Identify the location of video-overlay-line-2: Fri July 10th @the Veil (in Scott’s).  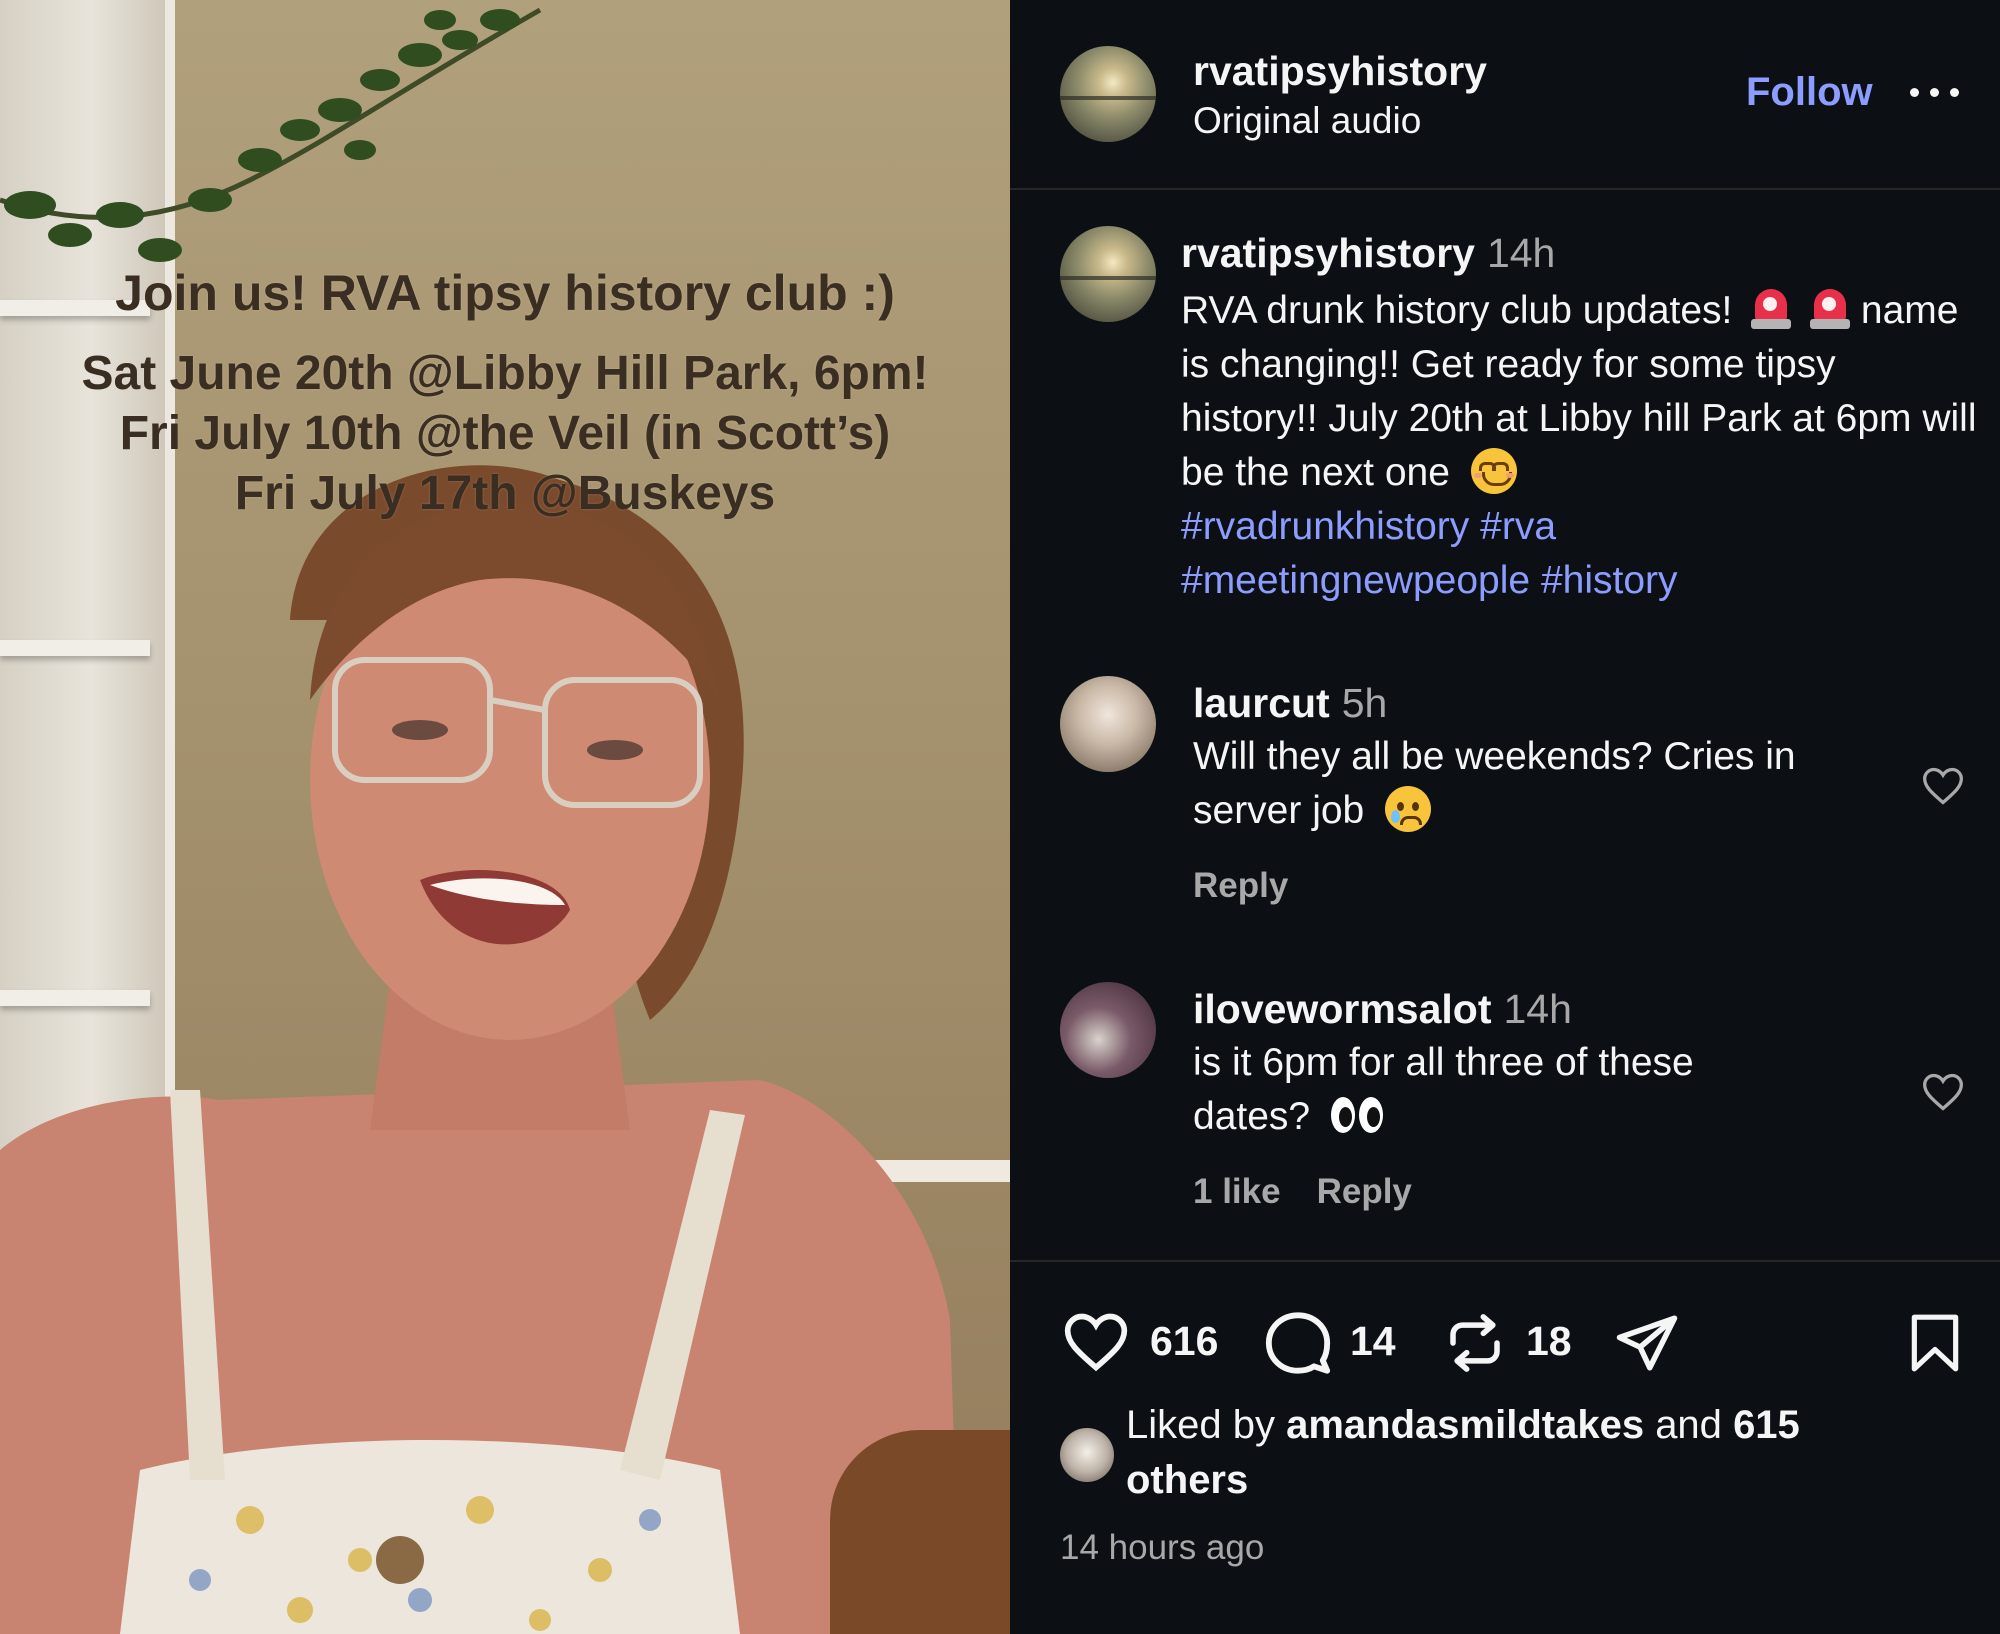
(505, 433).